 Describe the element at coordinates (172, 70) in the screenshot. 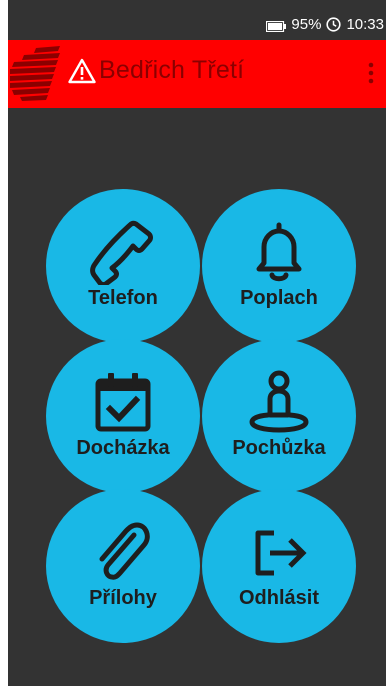

I see `app-title: Bedřich Třetí` at that location.